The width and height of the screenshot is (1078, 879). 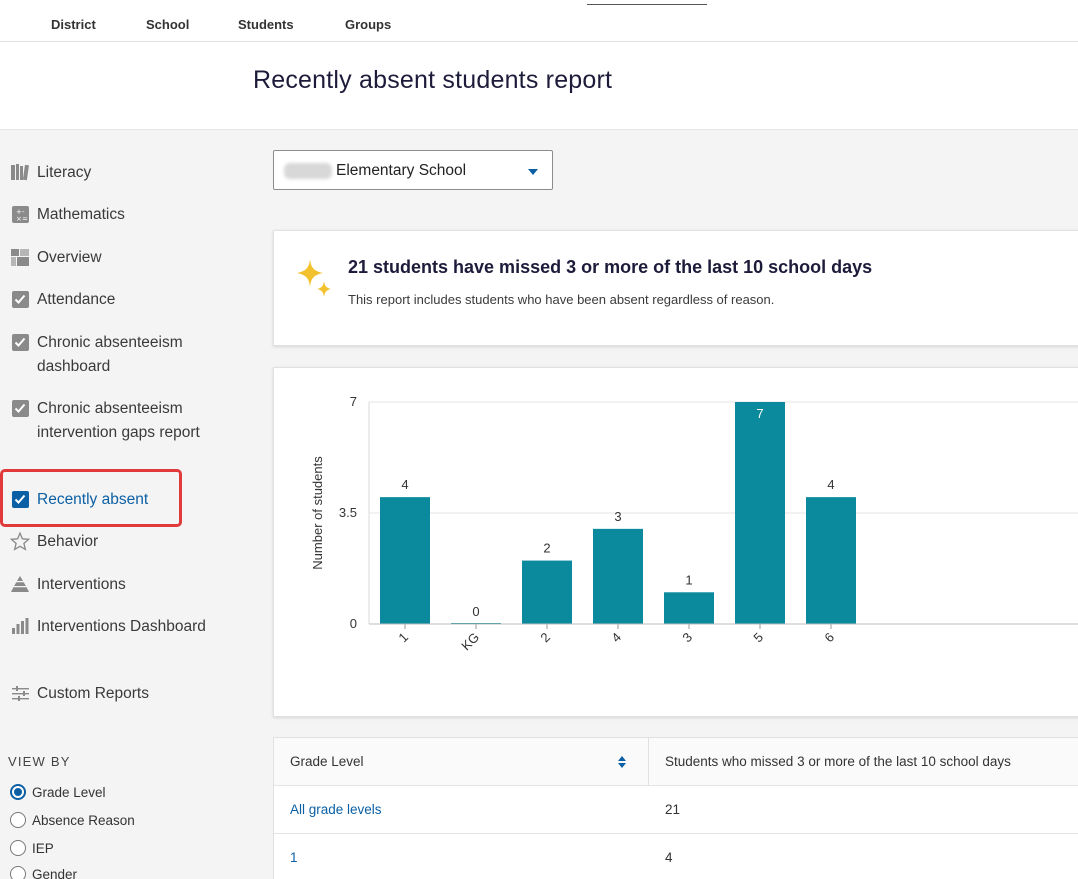 I want to click on data-label: 1, so click(x=688, y=579).